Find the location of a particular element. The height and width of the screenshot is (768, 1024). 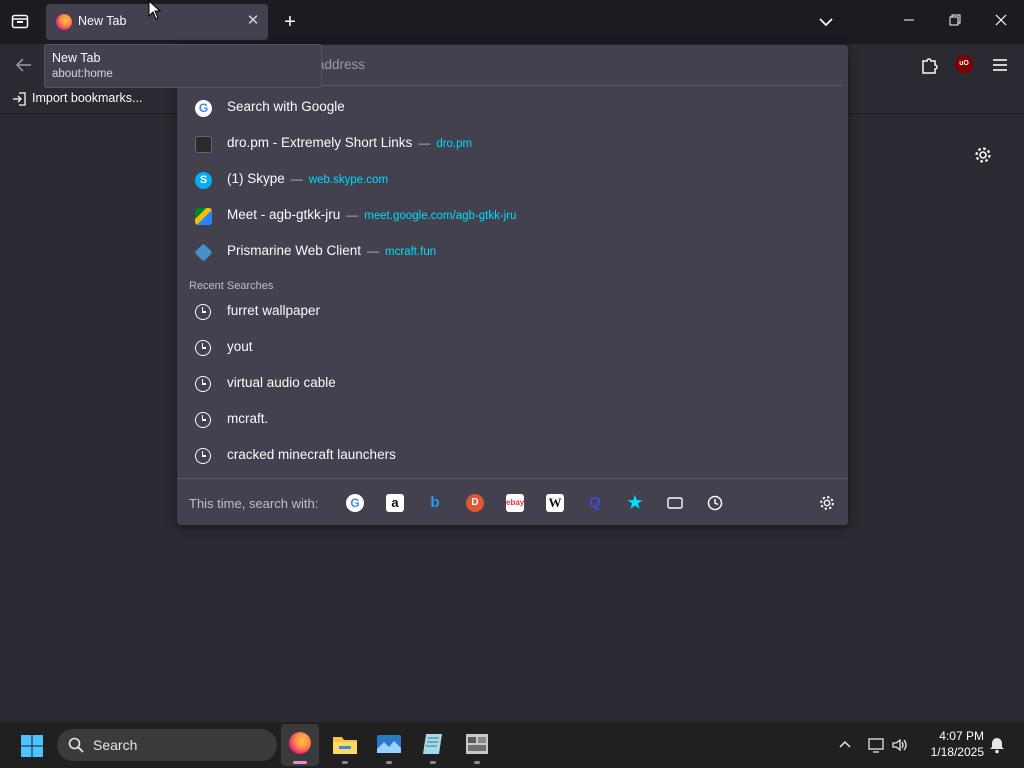

close-tab-icon: ✕ is located at coordinates (253, 21).